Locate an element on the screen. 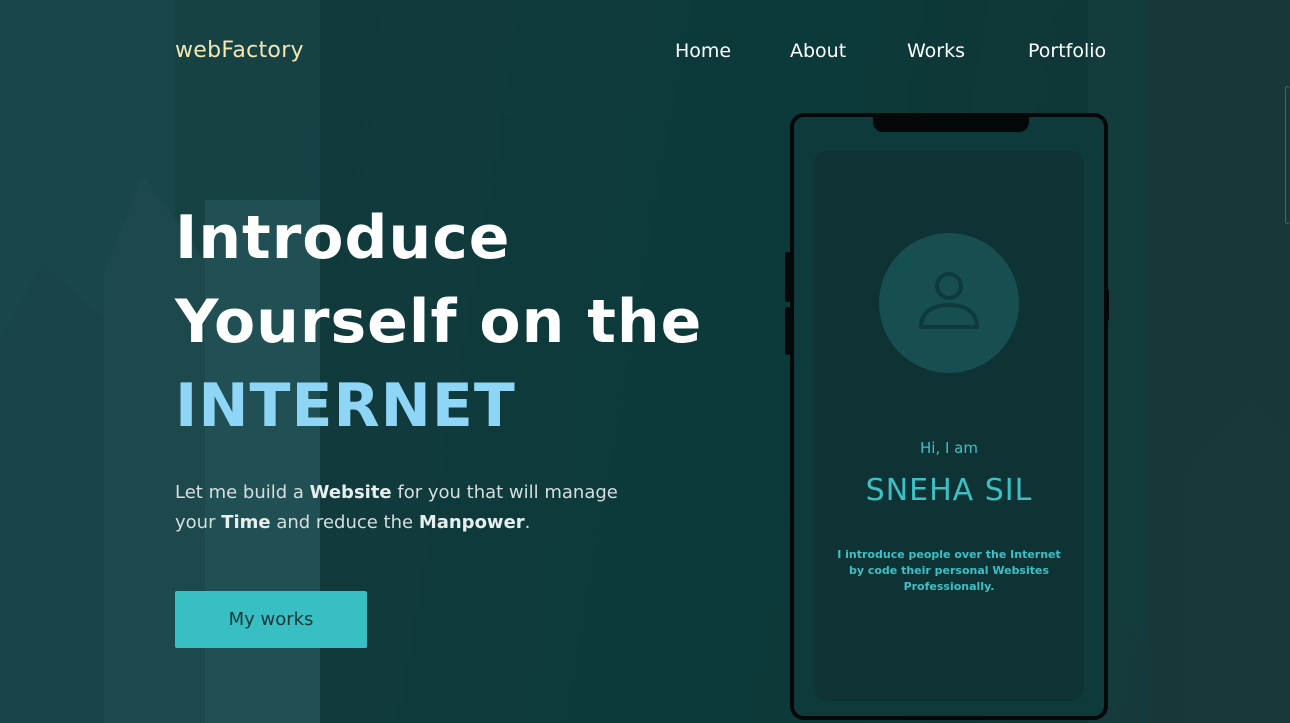 This screenshot has width=1290, height=723. phone-notch is located at coordinates (951, 123).